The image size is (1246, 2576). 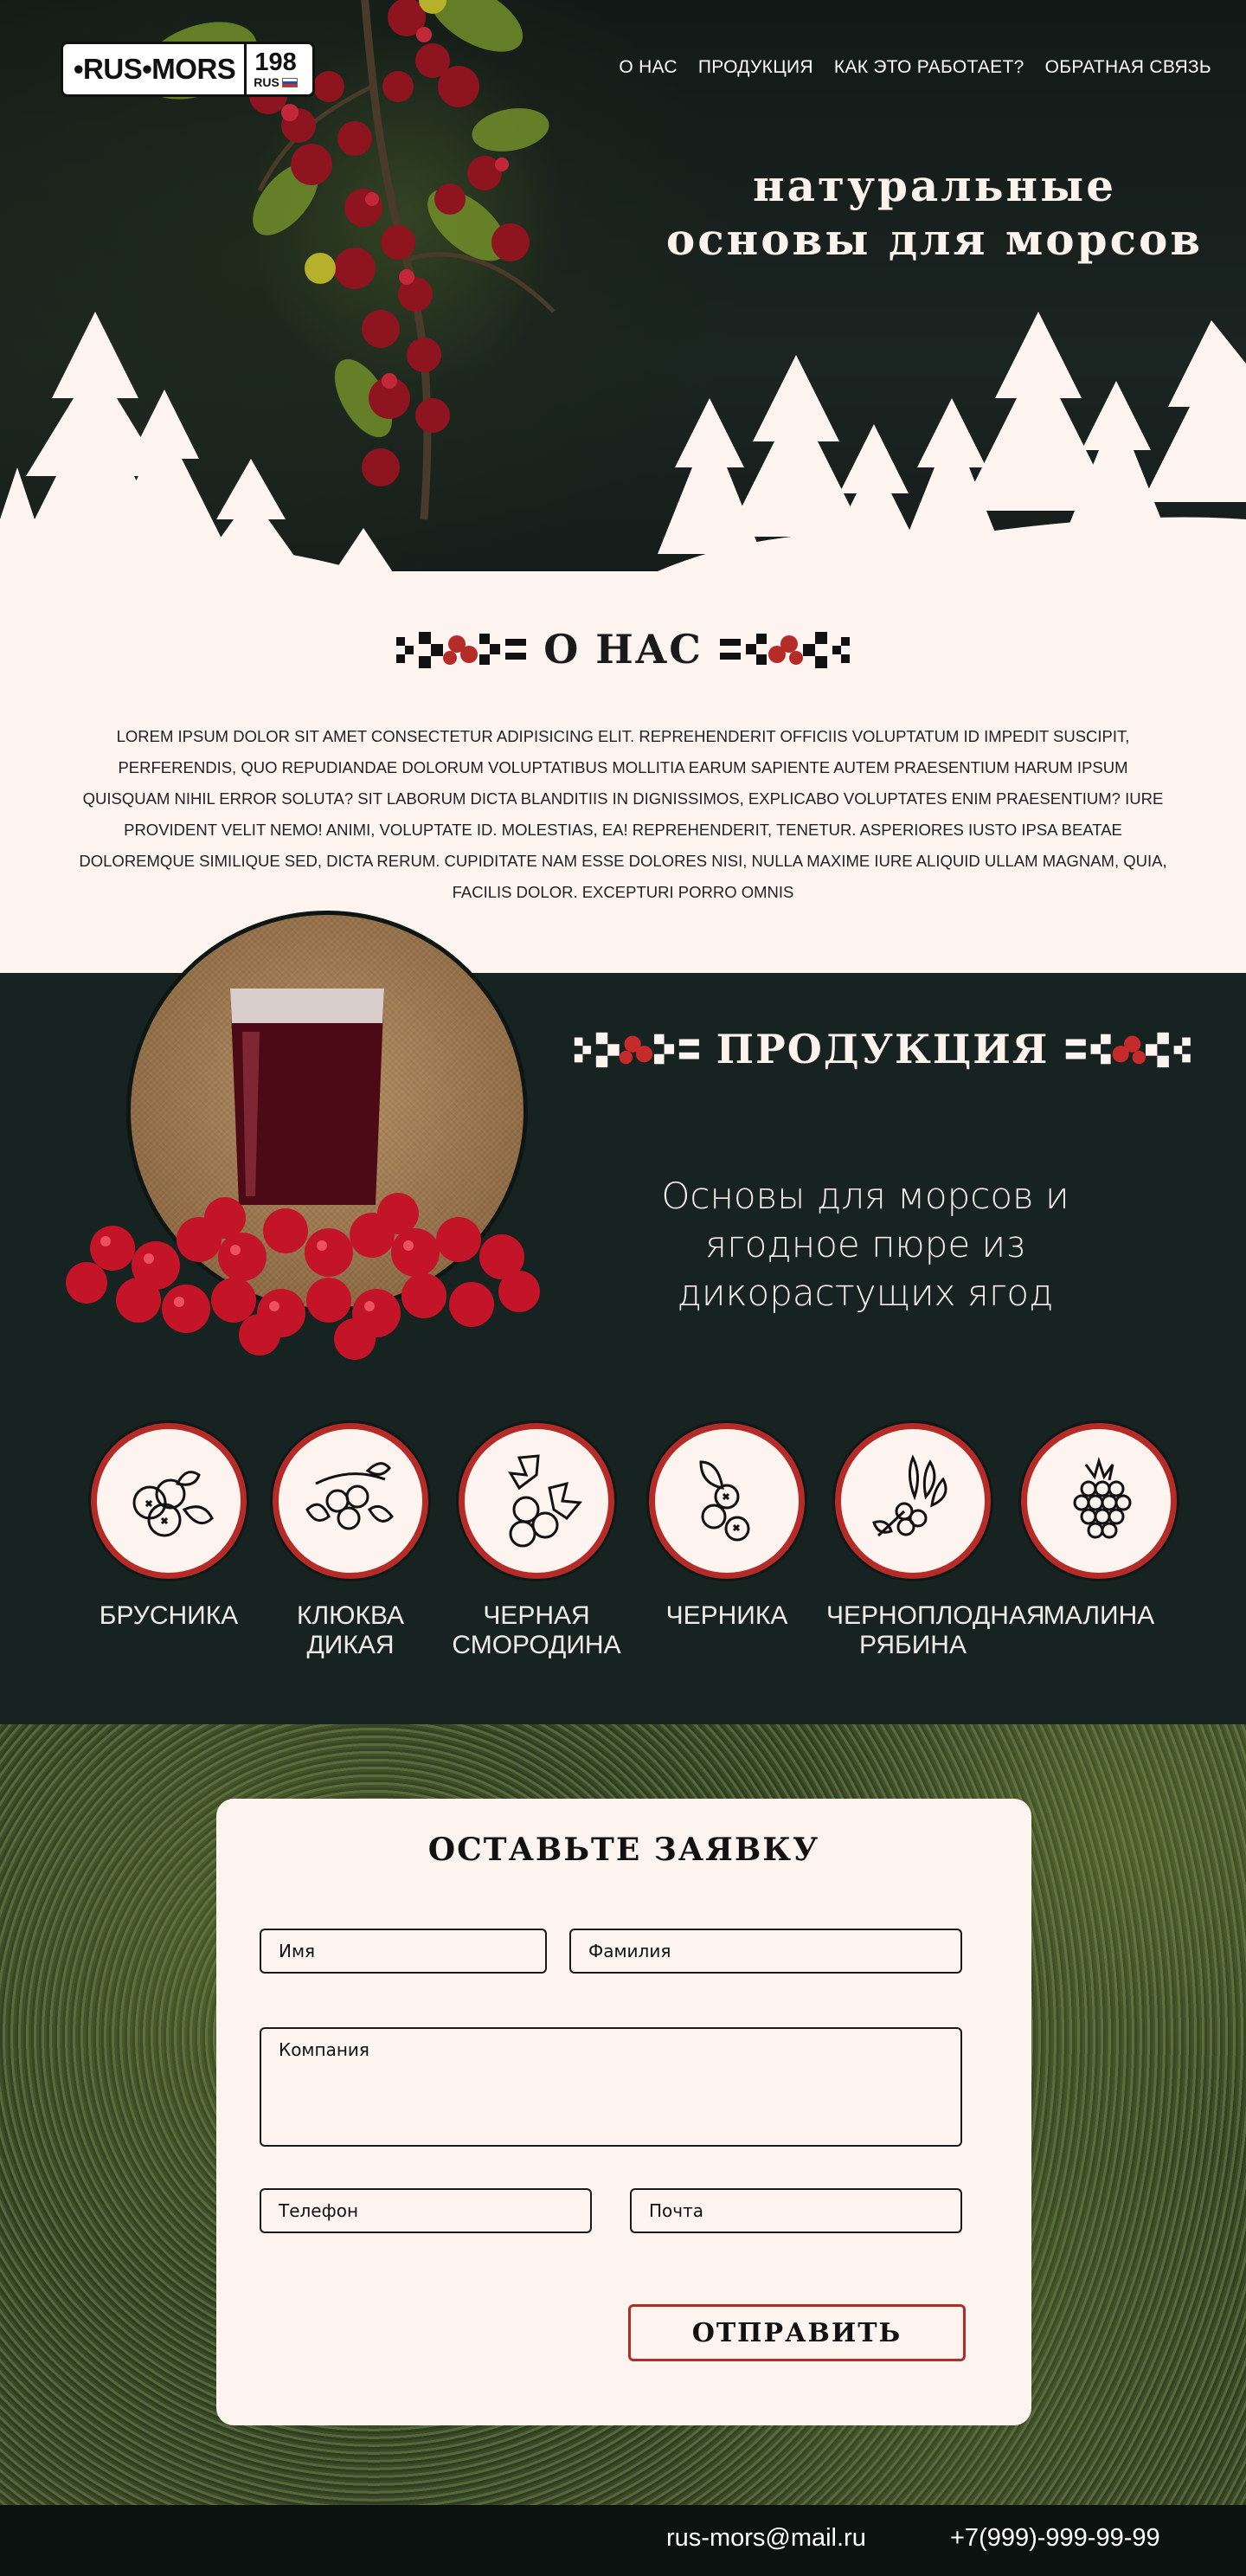 I want to click on berry-item-raspberry: МАЛИНА, so click(x=1098, y=1527).